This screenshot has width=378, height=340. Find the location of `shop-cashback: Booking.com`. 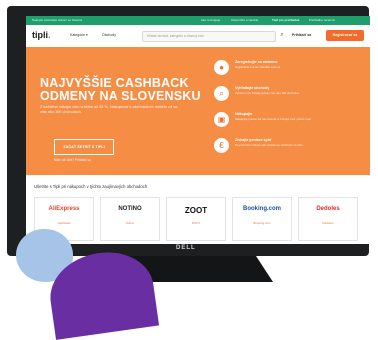

shop-cashback: Booking.com is located at coordinates (262, 223).